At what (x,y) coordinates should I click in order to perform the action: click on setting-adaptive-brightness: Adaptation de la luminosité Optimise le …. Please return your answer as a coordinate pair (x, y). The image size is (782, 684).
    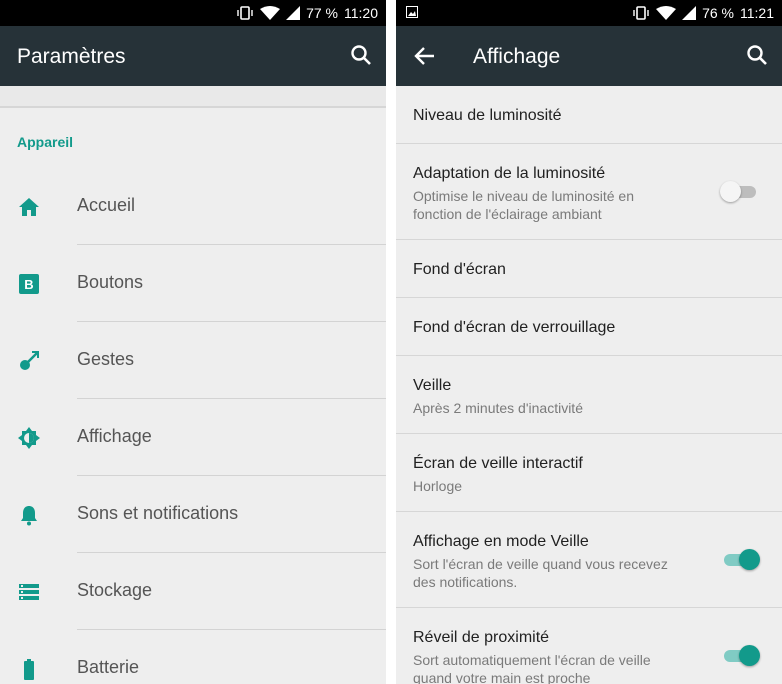
    Looking at the image, I should click on (589, 192).